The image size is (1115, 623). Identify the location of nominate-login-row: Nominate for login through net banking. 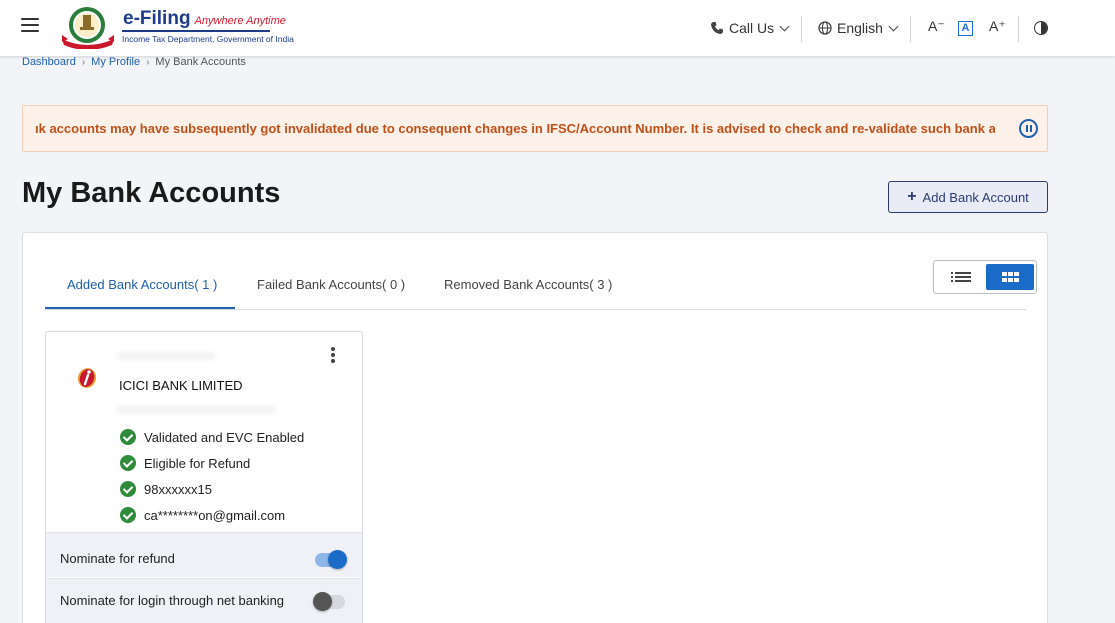
(204, 600).